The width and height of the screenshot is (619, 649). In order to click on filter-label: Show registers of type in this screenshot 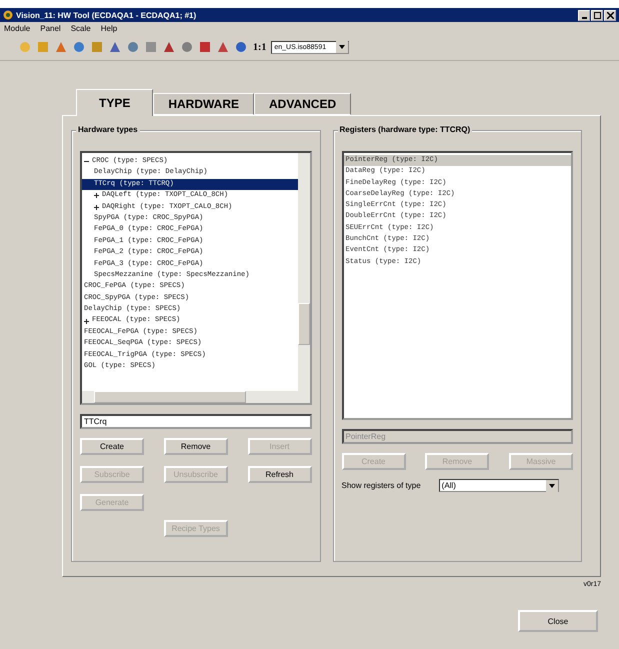, I will do `click(381, 485)`.